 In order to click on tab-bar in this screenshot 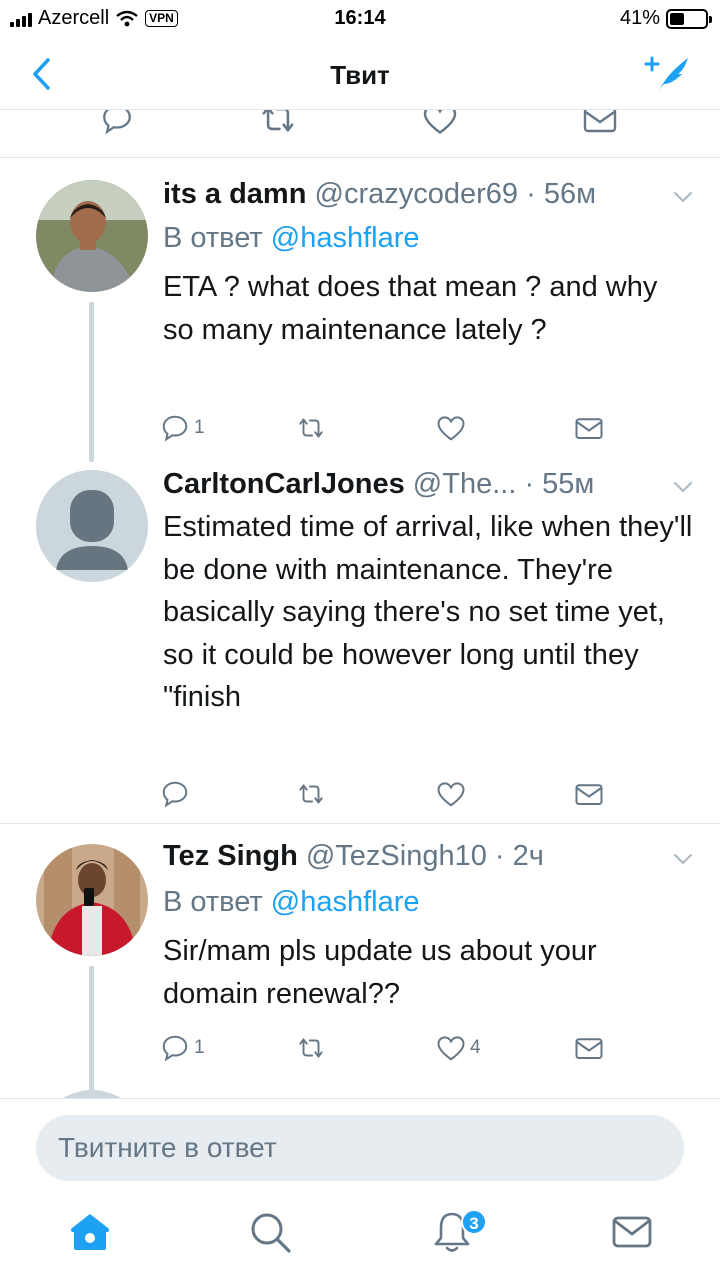, I will do `click(360, 1239)`.